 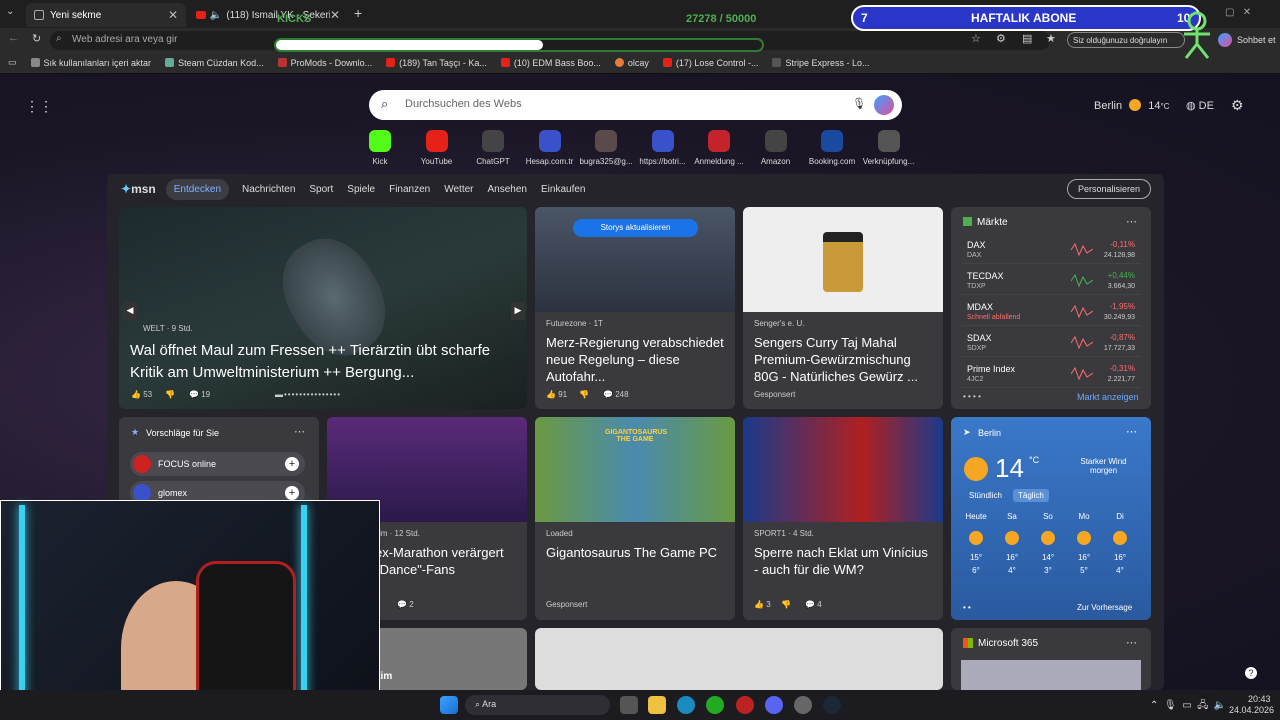 I want to click on market-row: TECDAX TDXP +0,44% 3.664,30, so click(x=1051, y=282).